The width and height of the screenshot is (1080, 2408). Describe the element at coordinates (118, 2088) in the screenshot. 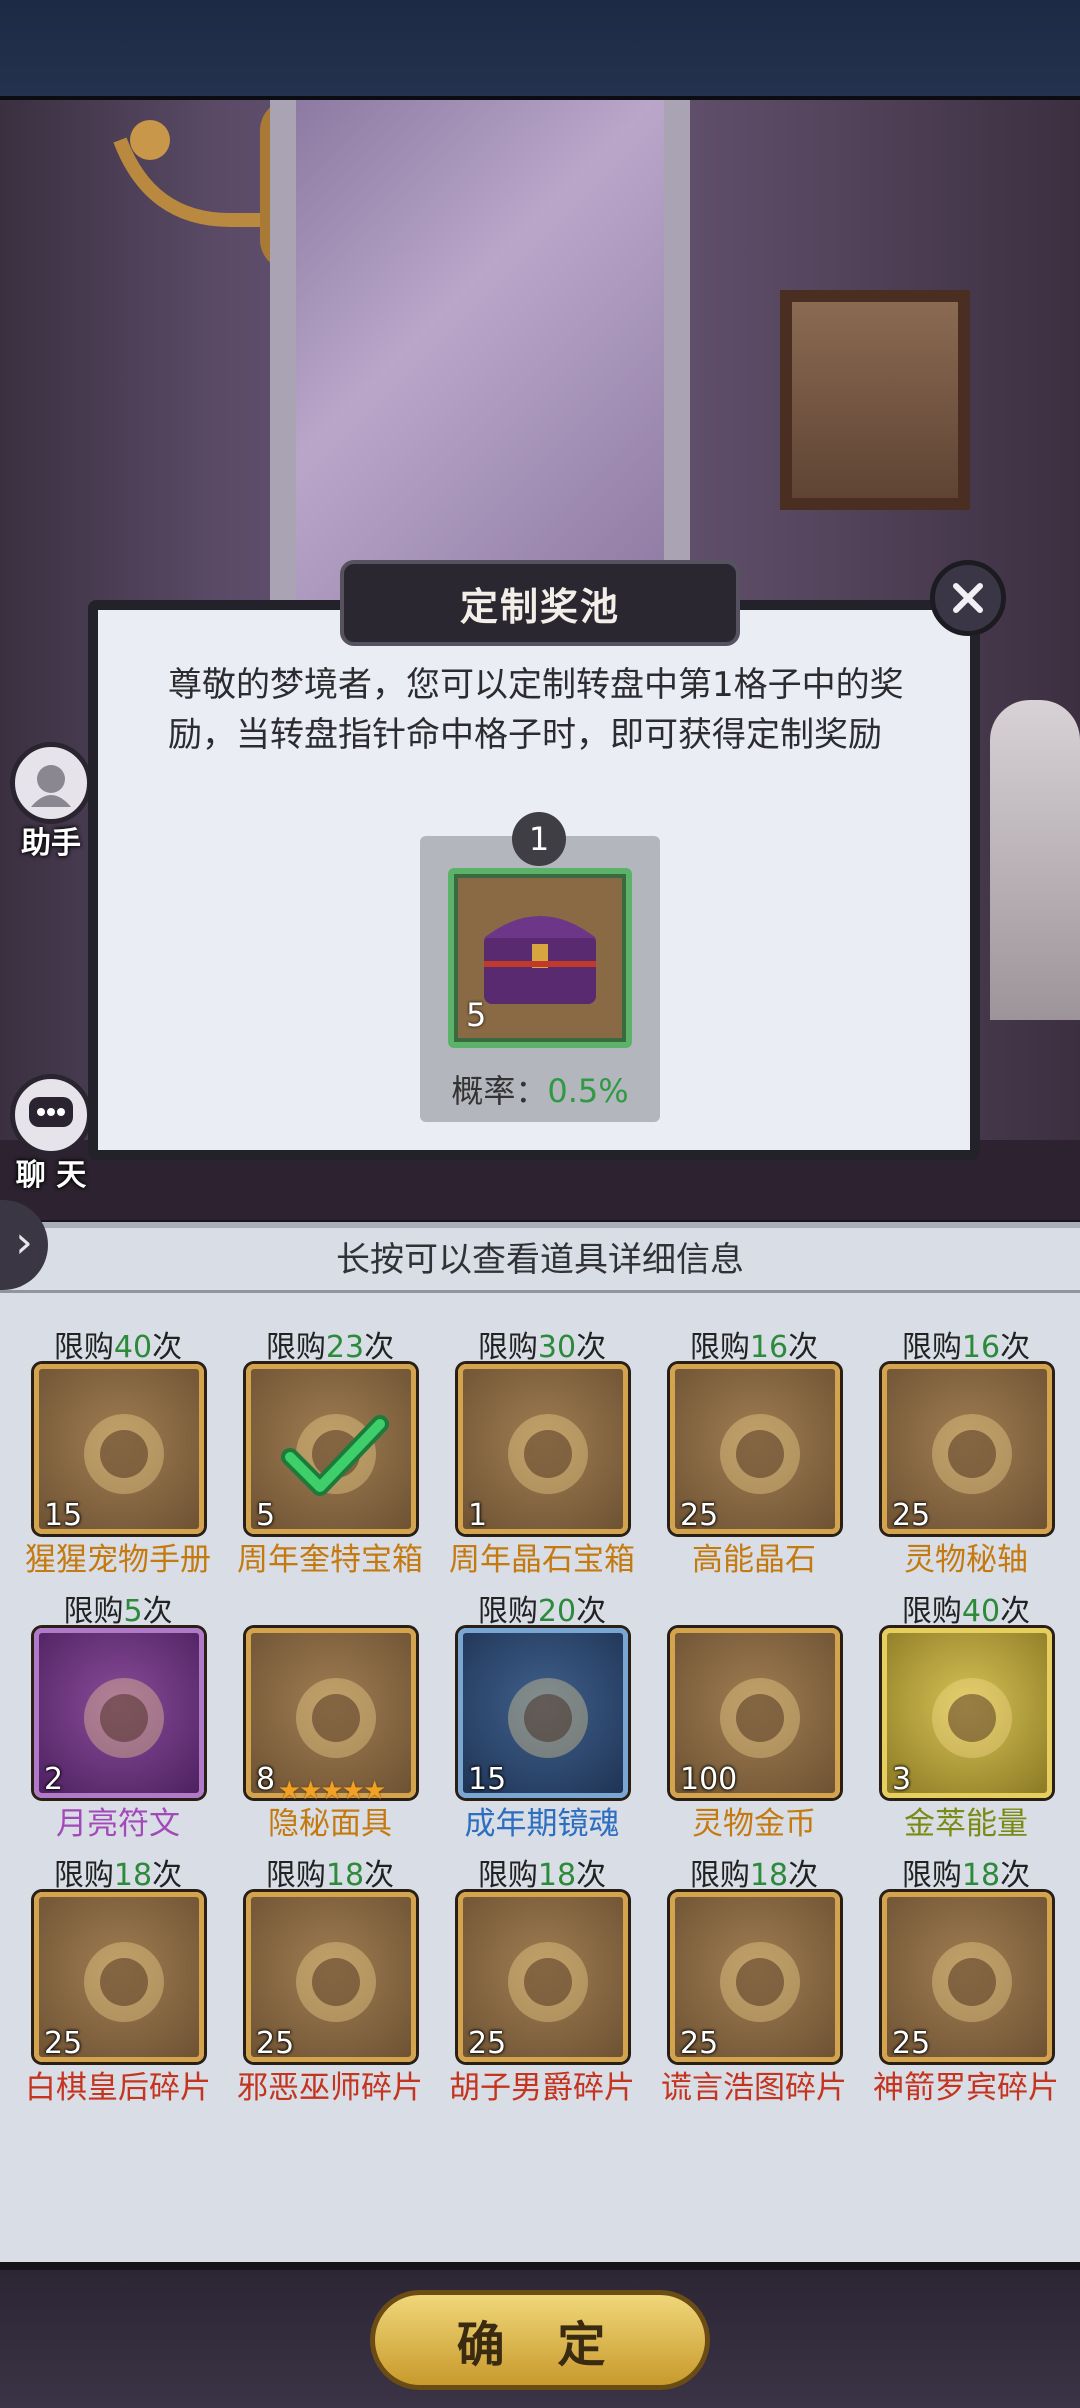

I see `item-name: 白棋皇后碎片` at that location.